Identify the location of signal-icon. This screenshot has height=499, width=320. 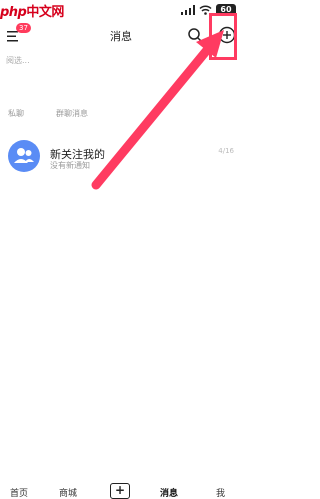
(188, 10).